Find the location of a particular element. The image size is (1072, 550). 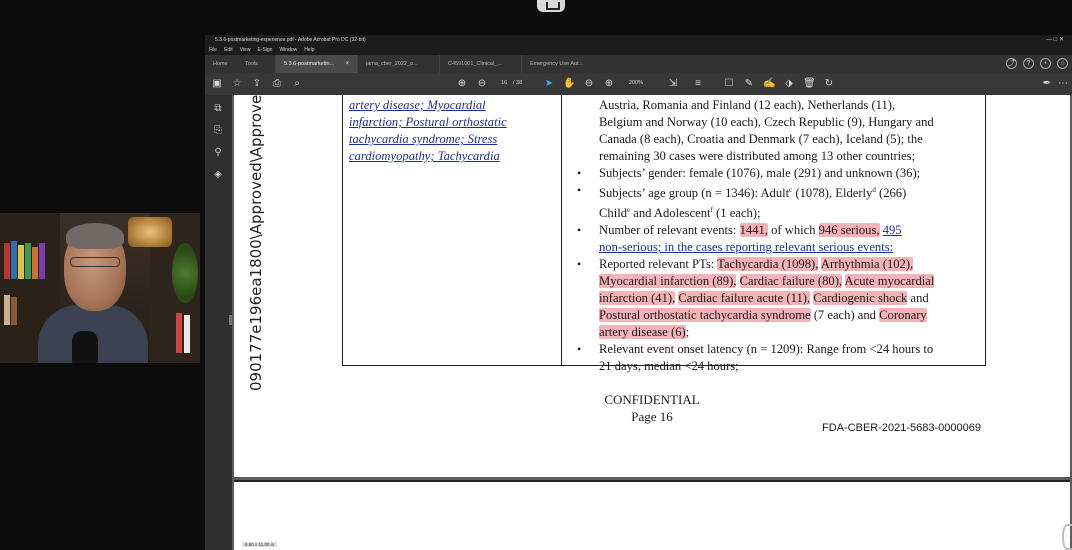

highlight-pt: Tachycardia (1098), is located at coordinates (768, 264).